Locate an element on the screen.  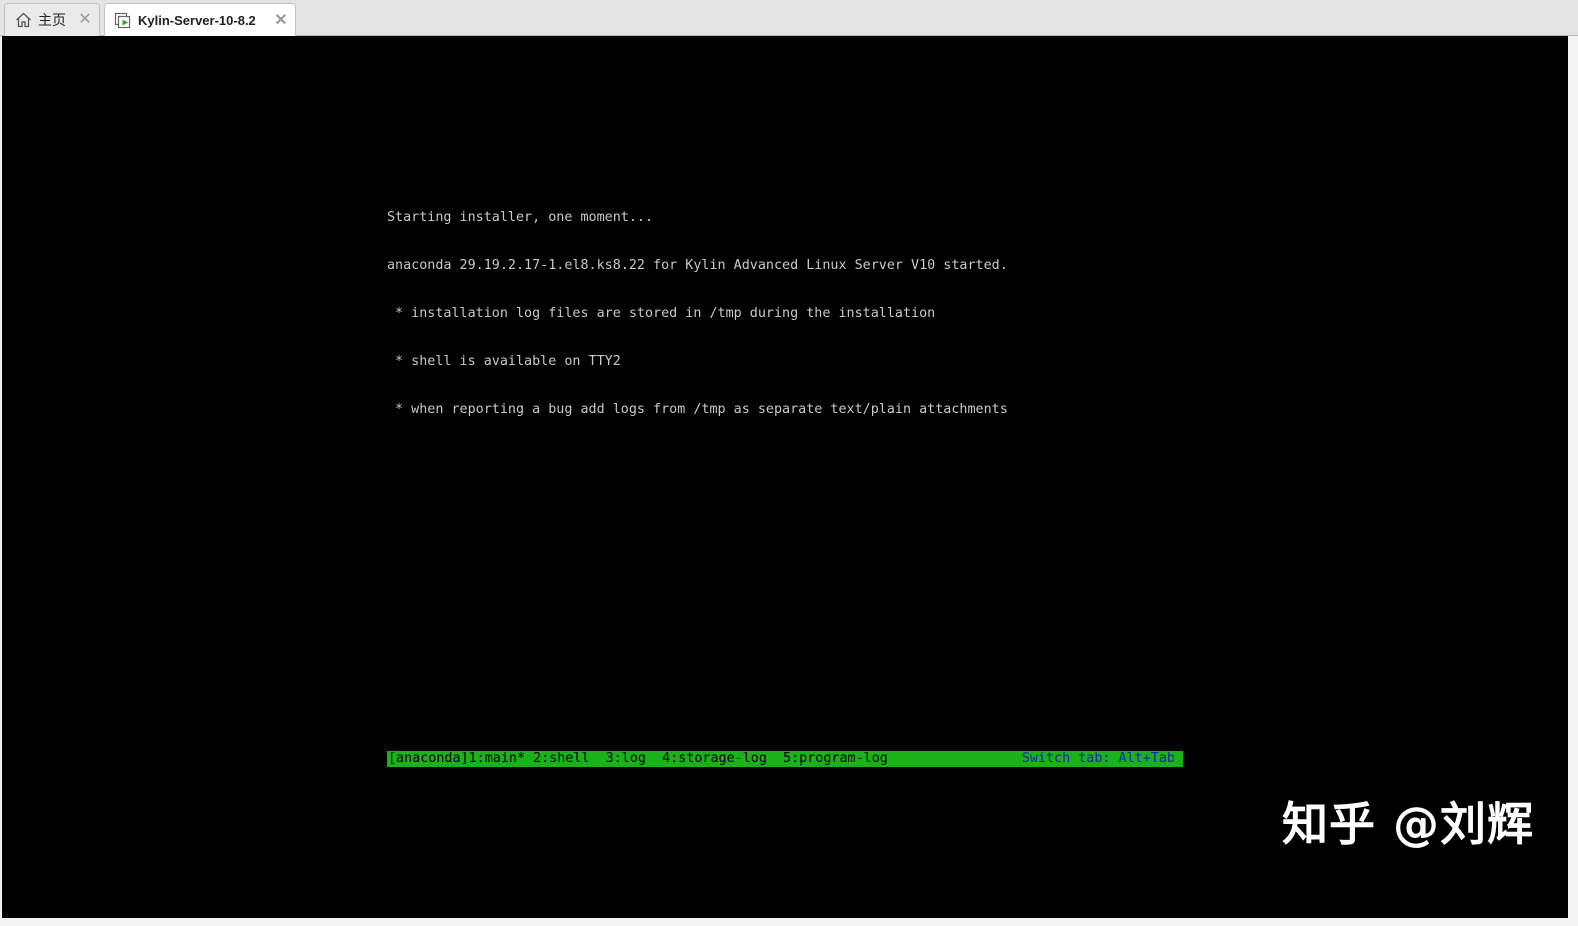
tab-vm-label: Kylin-Server-10-8.2 is located at coordinates (197, 20).